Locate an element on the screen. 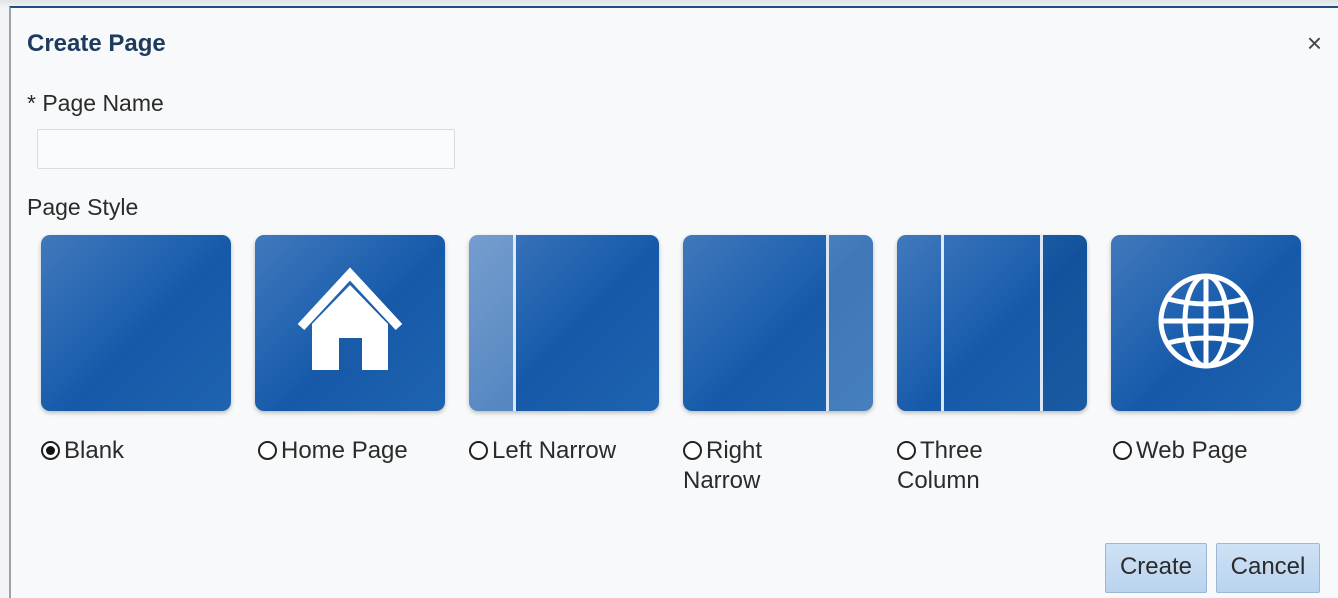  blank-style-tile is located at coordinates (136, 323).